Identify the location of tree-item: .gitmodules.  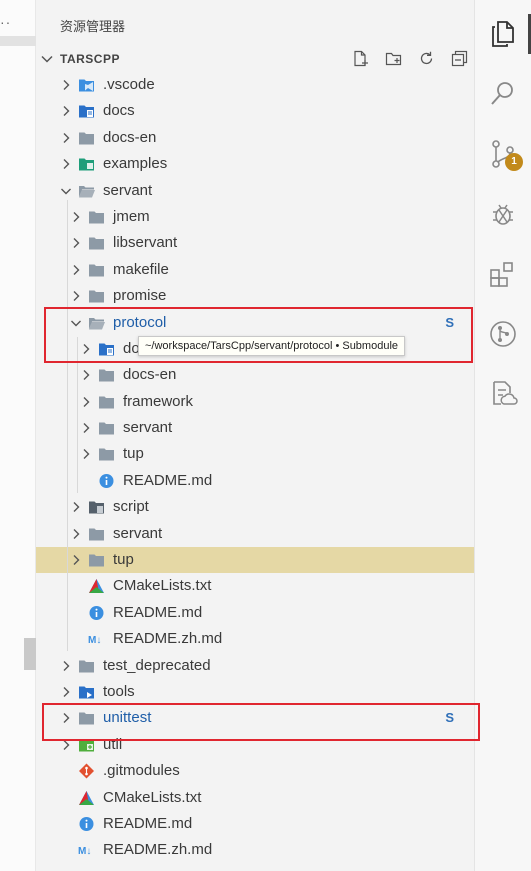
(255, 771).